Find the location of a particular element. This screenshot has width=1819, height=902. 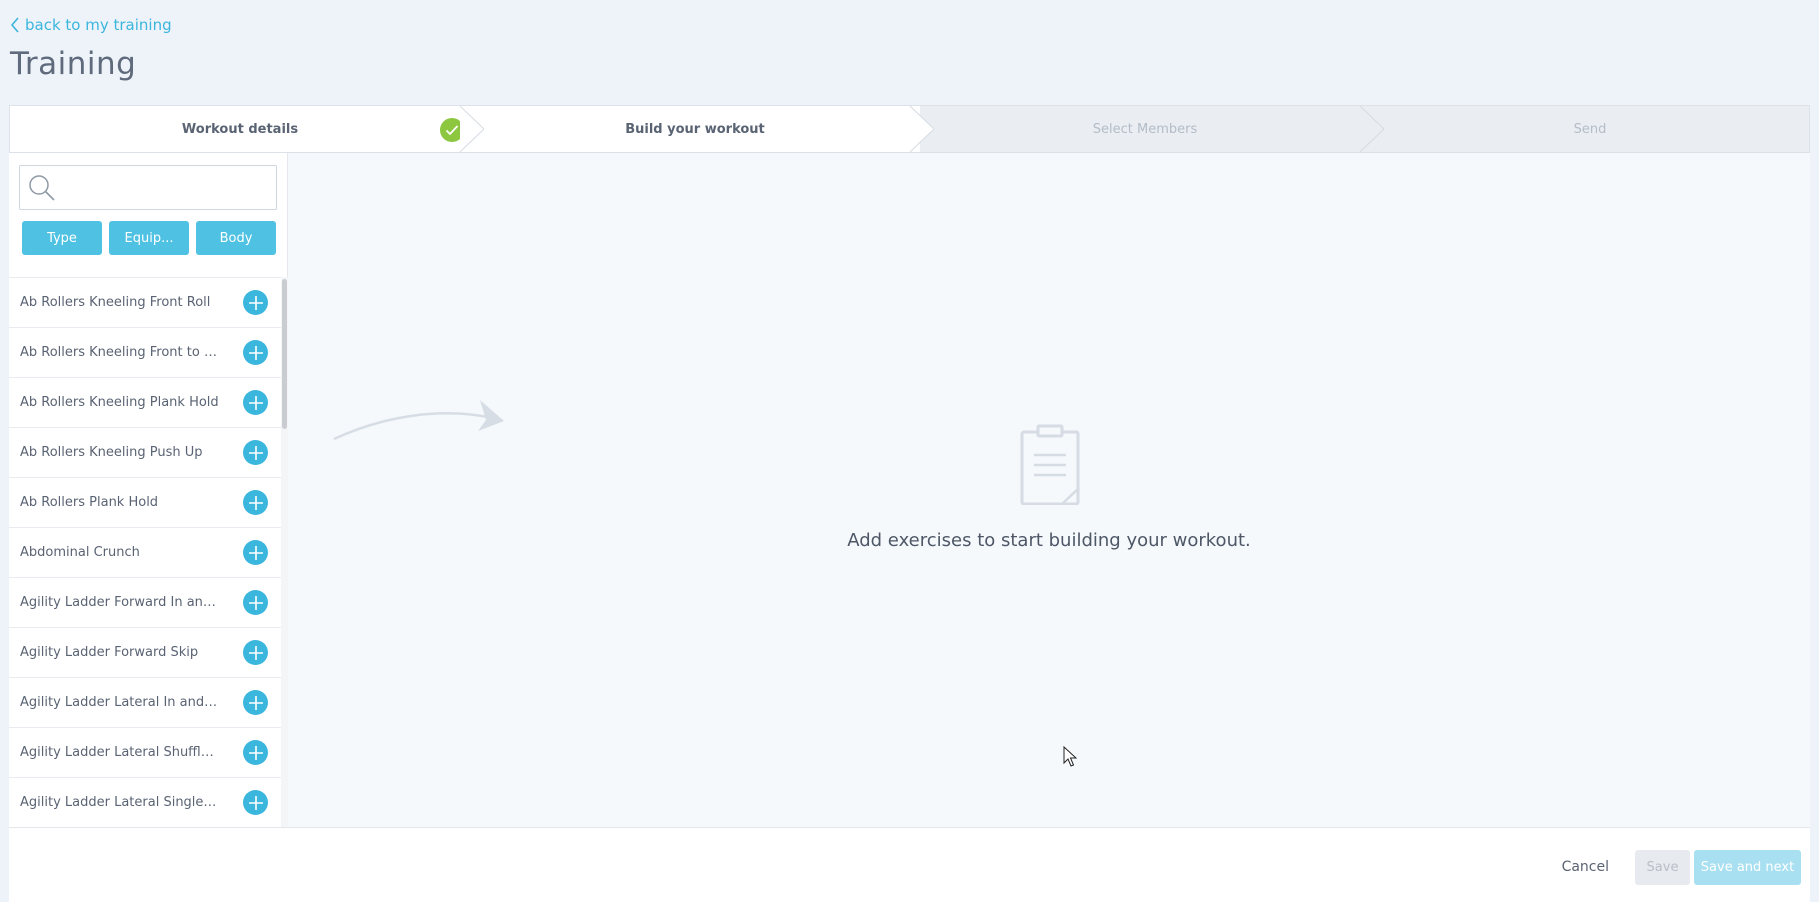

topbar: back to my training is located at coordinates (91, 25).